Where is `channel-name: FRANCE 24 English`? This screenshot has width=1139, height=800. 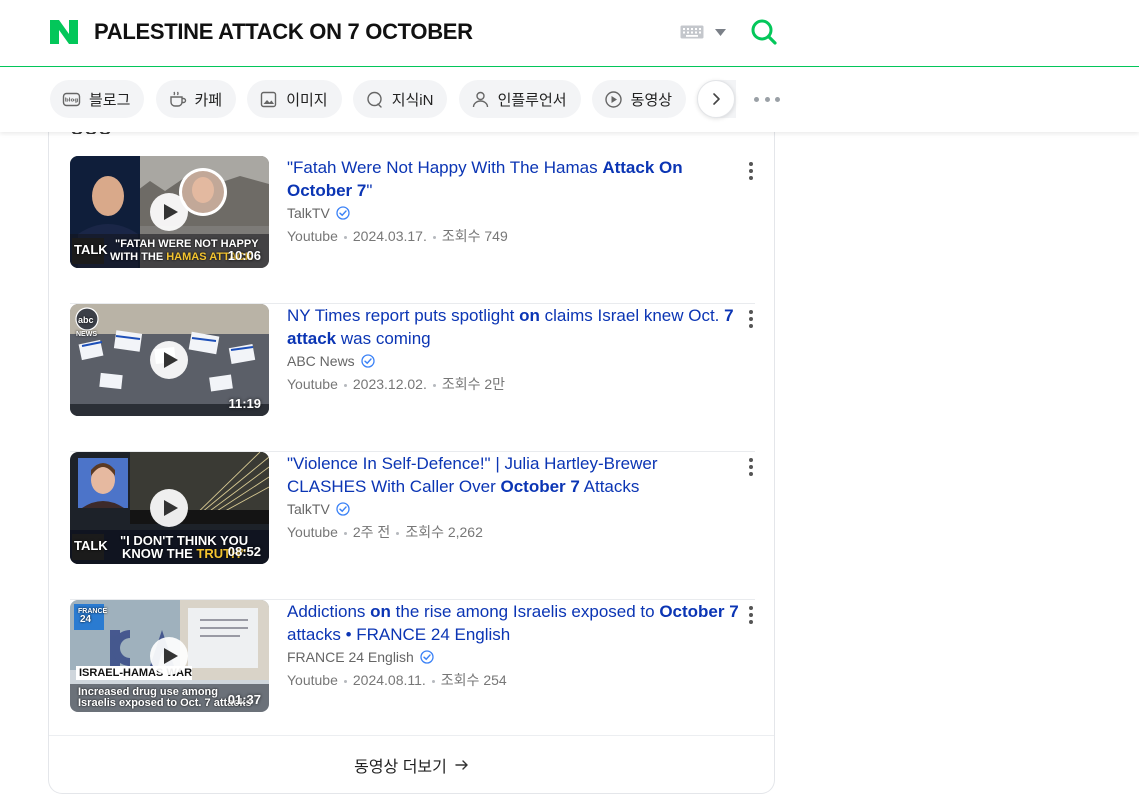 channel-name: FRANCE 24 English is located at coordinates (360, 657).